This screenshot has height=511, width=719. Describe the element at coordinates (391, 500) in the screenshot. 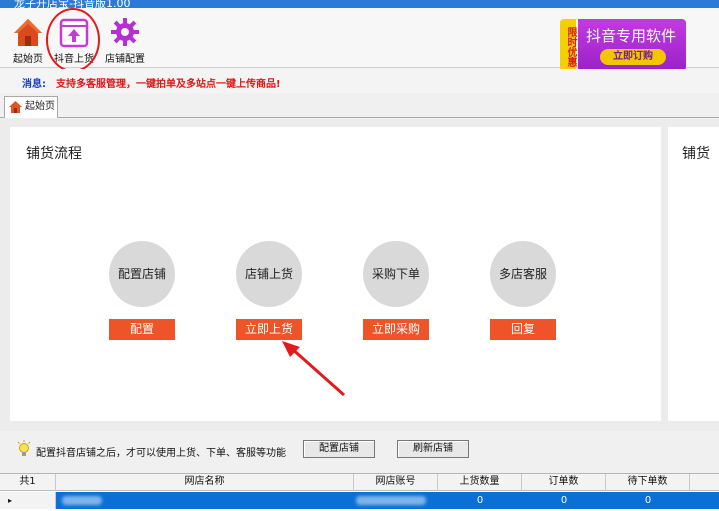

I see `redacted-account` at that location.